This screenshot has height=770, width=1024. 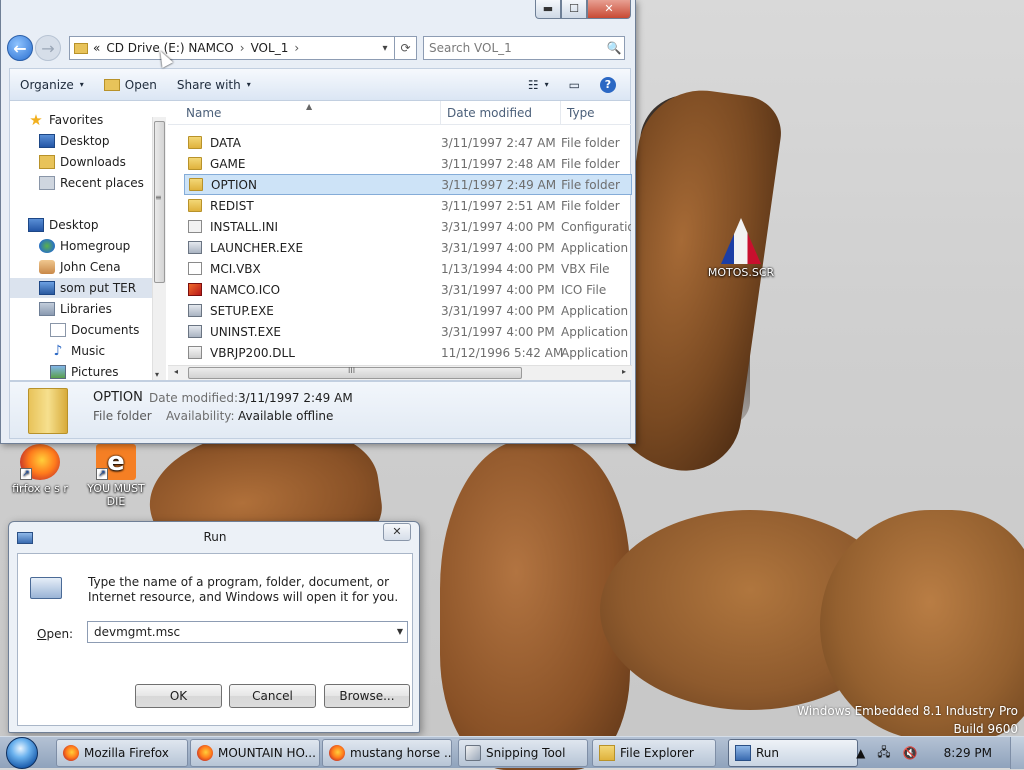 I want to click on search-icon: 🔍, so click(x=614, y=48).